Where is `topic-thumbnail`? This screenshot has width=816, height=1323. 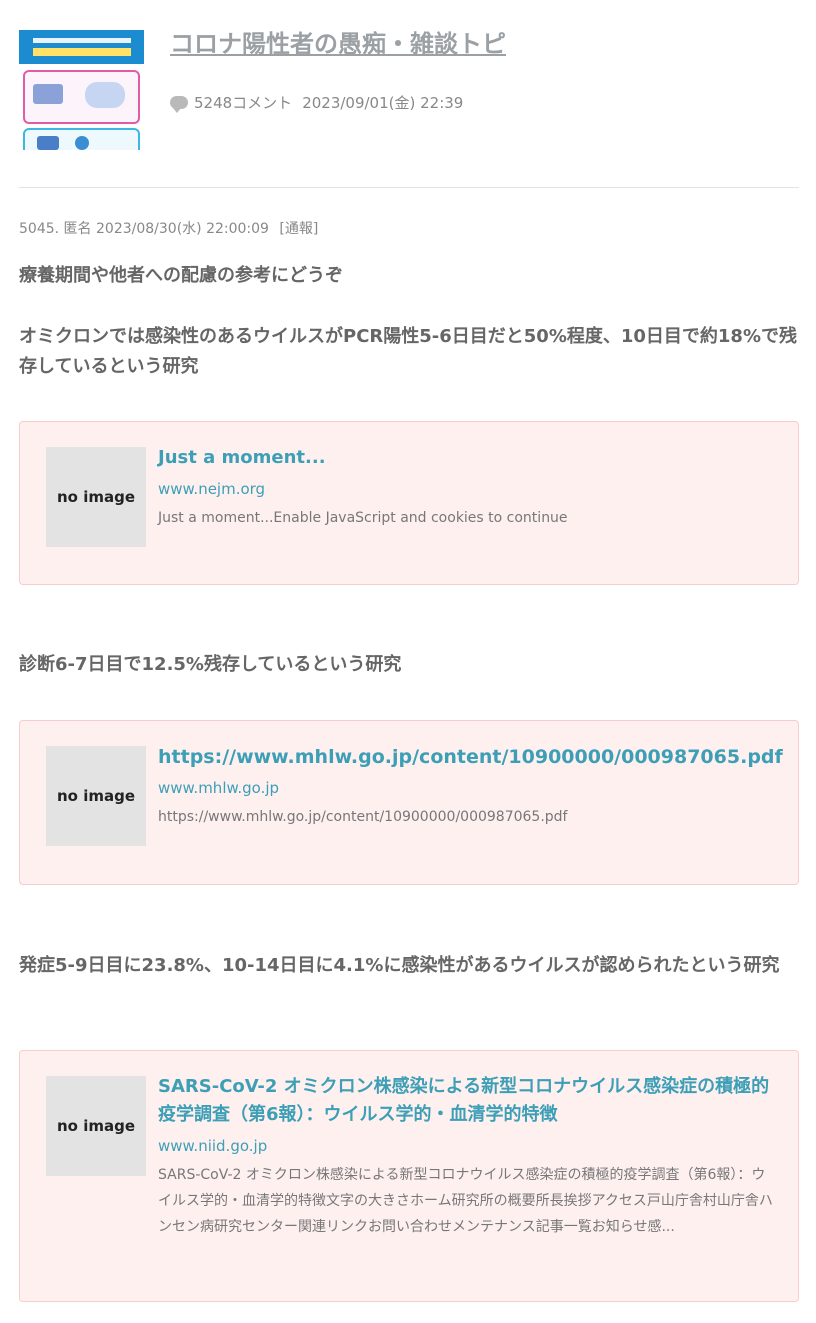 topic-thumbnail is located at coordinates (81, 90).